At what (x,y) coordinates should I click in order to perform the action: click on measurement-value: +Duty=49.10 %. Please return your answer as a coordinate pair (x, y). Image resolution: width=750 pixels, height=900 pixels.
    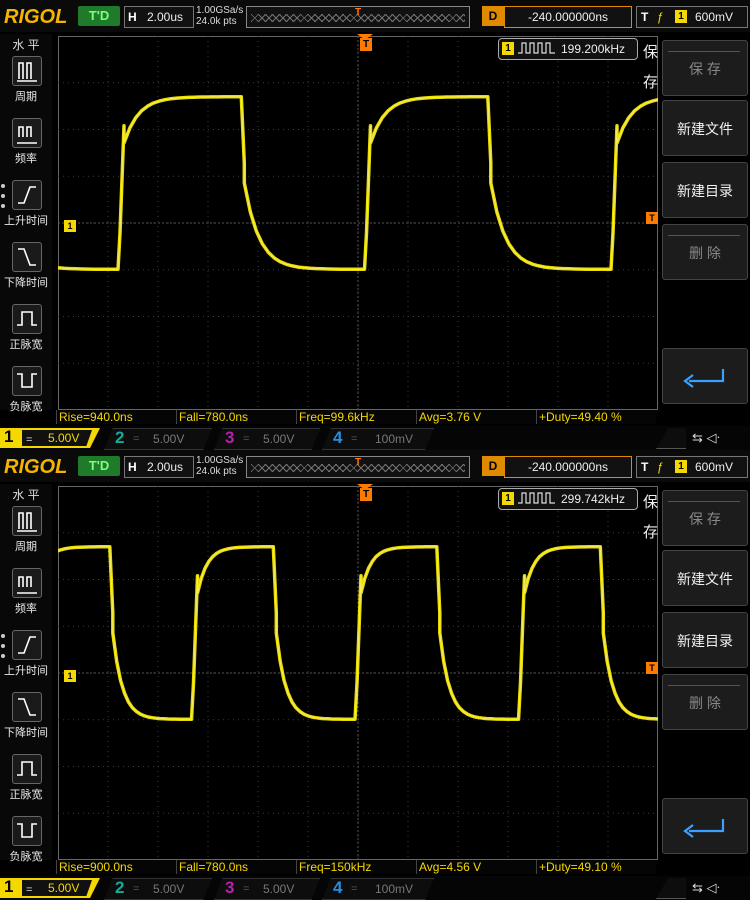
    Looking at the image, I should click on (579, 867).